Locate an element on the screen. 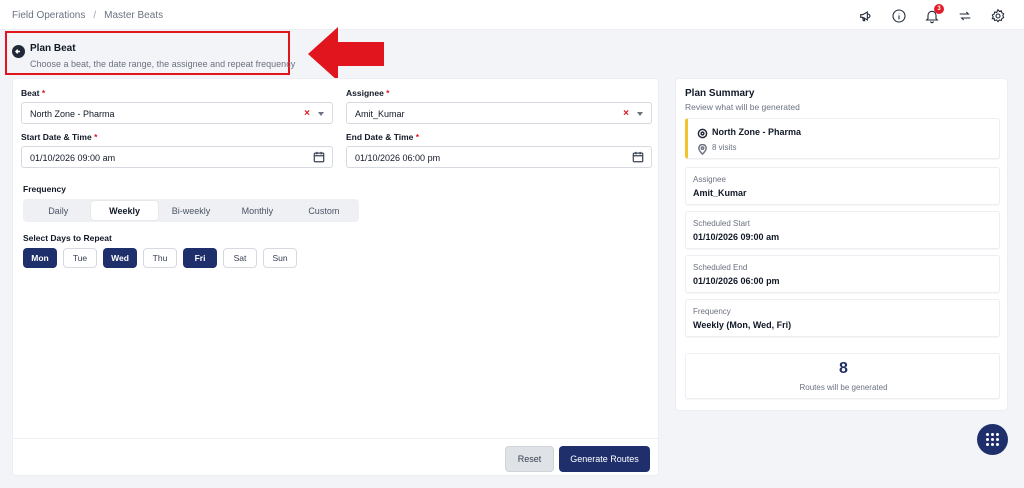 The height and width of the screenshot is (488, 1024). routes-count: 8 is located at coordinates (843, 368).